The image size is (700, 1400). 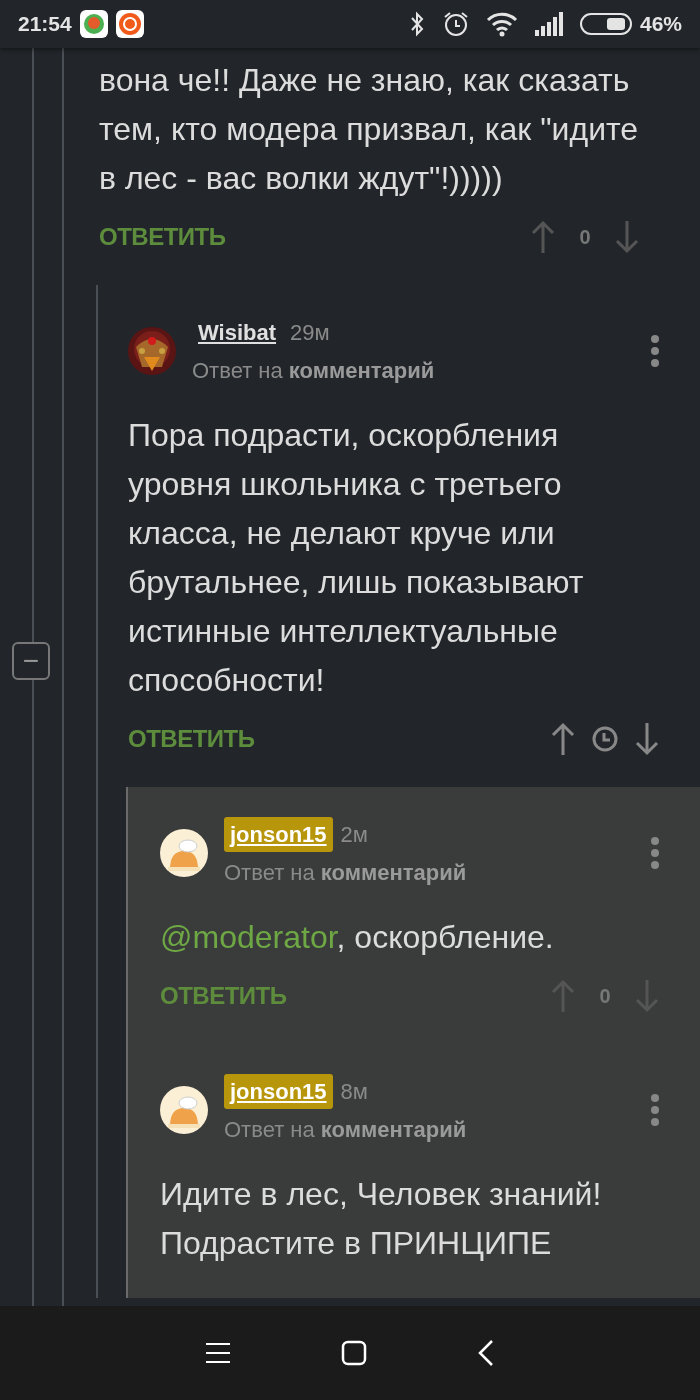 What do you see at coordinates (310, 333) in the screenshot?
I see `comment-time: 29м` at bounding box center [310, 333].